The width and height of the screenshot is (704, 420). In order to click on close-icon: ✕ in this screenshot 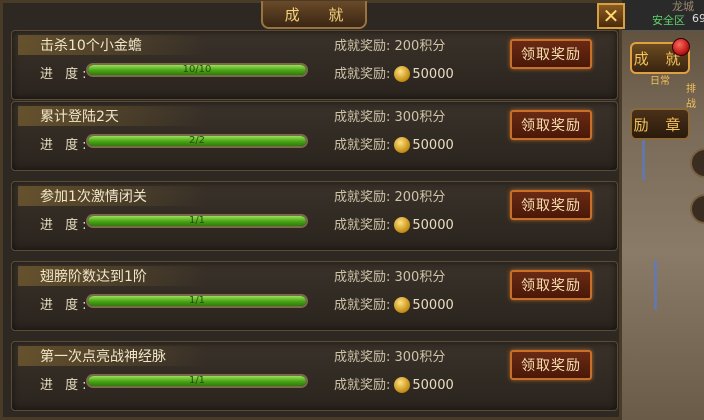, I will do `click(611, 16)`.